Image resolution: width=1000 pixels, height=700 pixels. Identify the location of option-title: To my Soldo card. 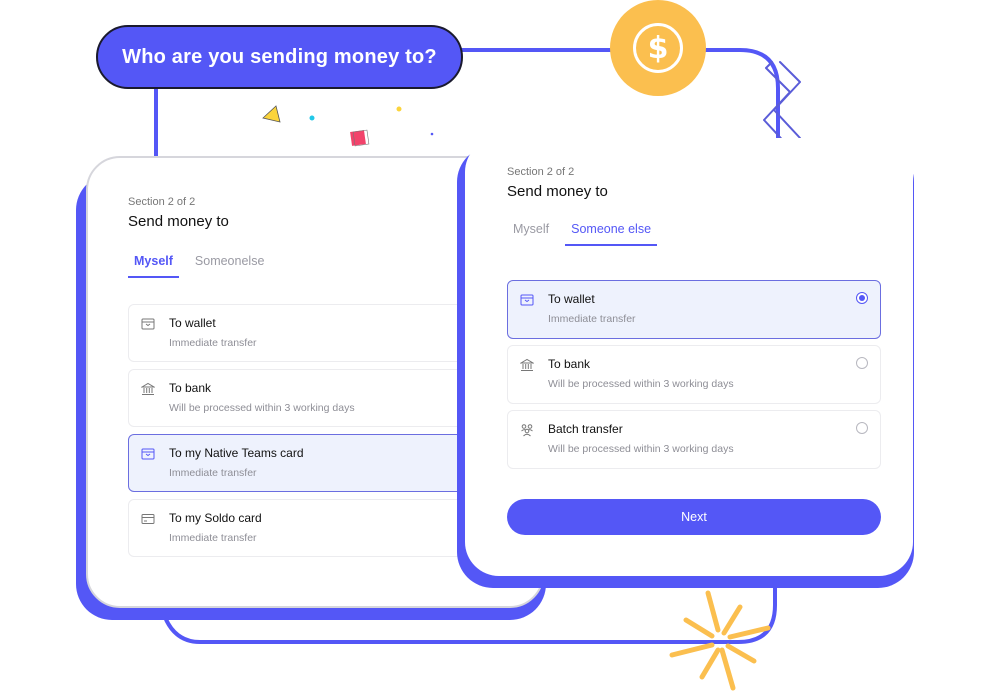
(215, 518).